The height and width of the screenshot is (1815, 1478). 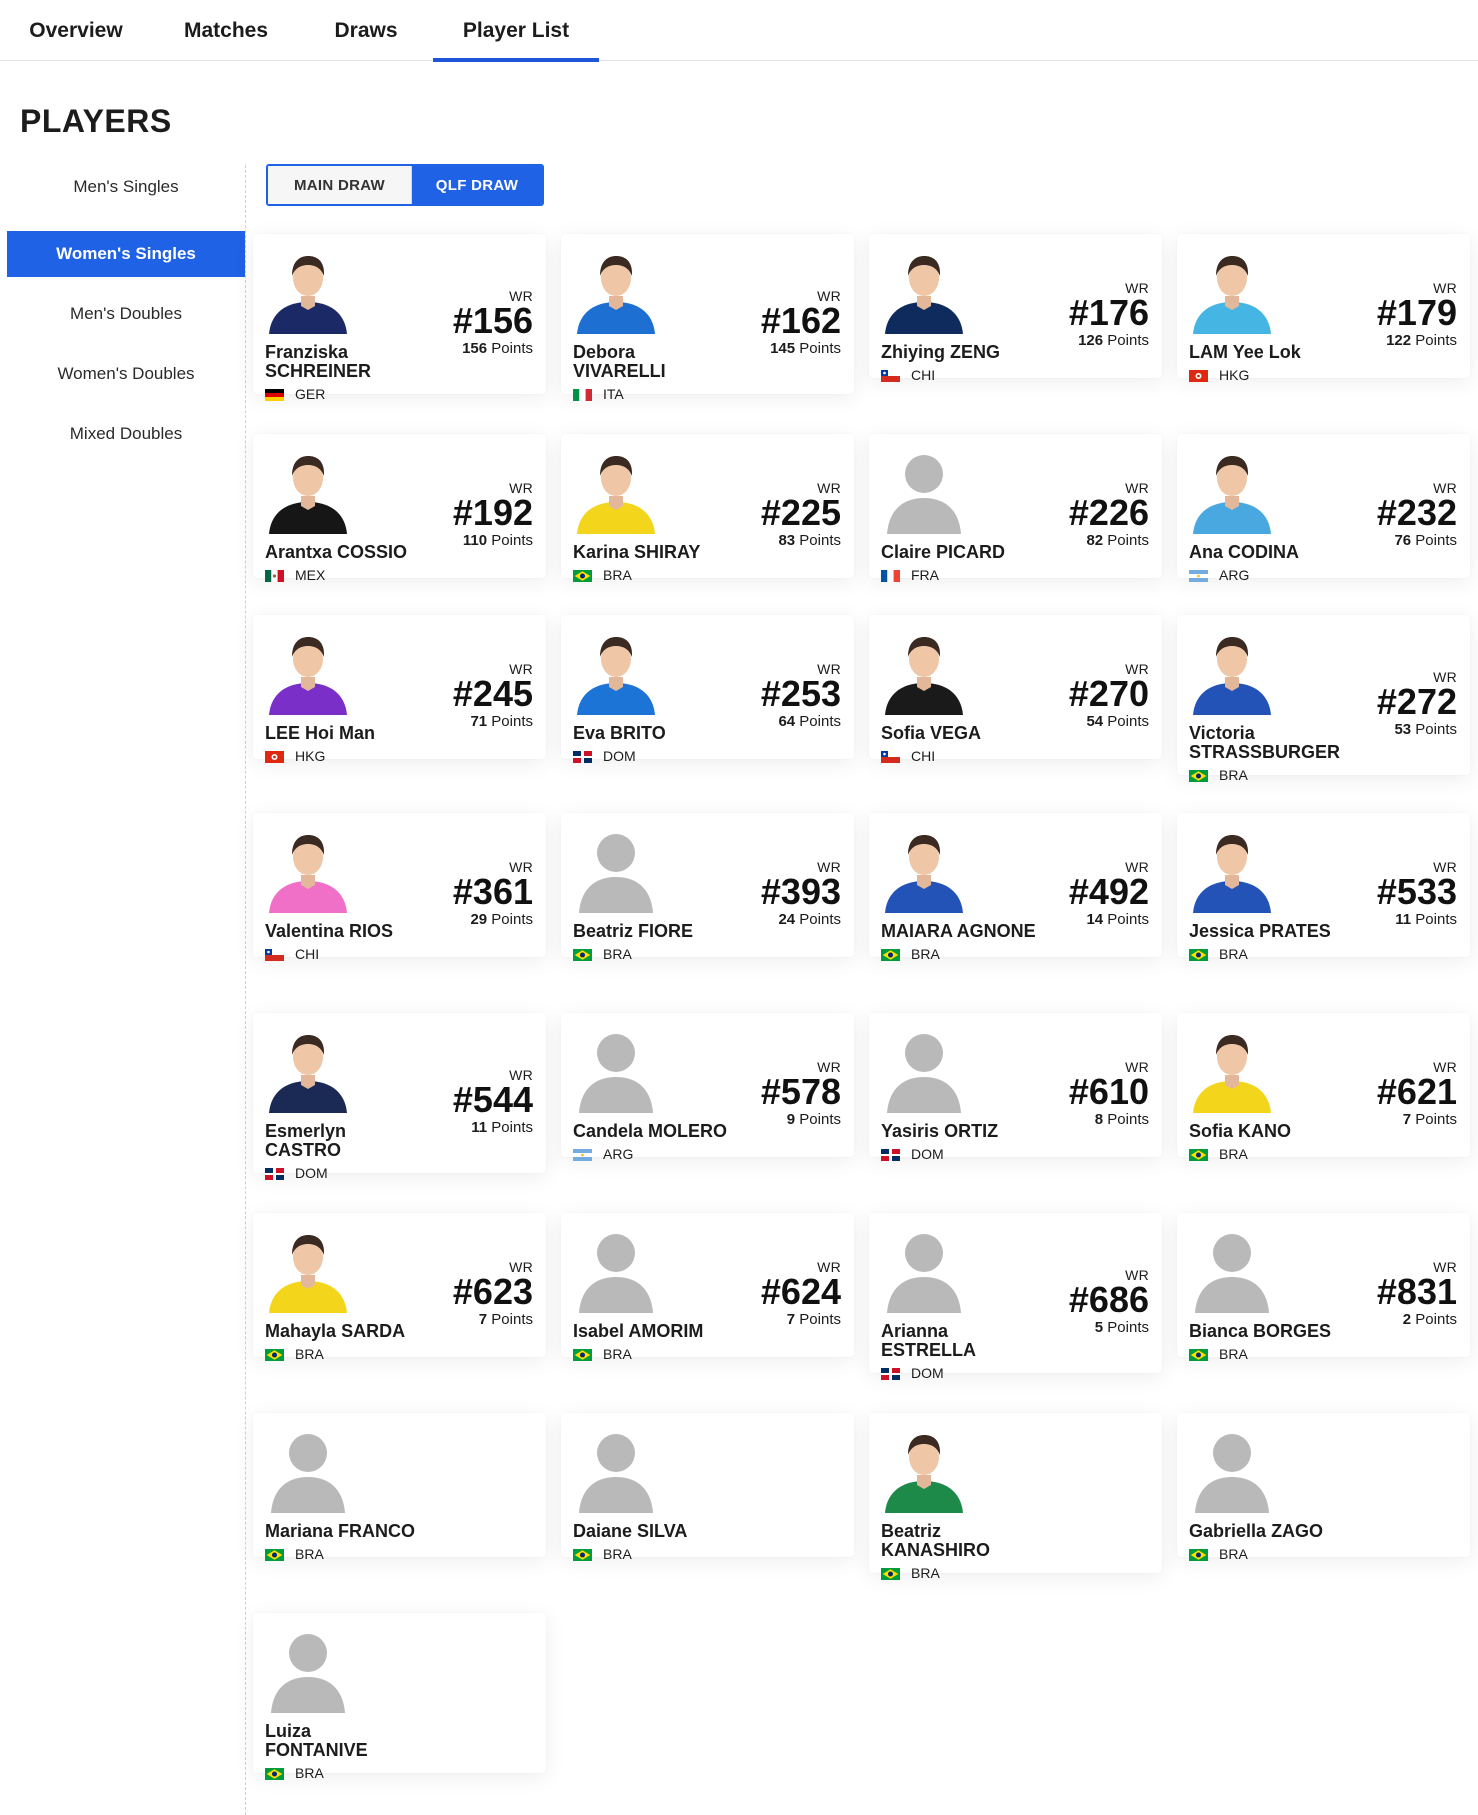 I want to click on player-card: Bianca BORGES BRA WR #831 2 Points, so click(x=1323, y=1287).